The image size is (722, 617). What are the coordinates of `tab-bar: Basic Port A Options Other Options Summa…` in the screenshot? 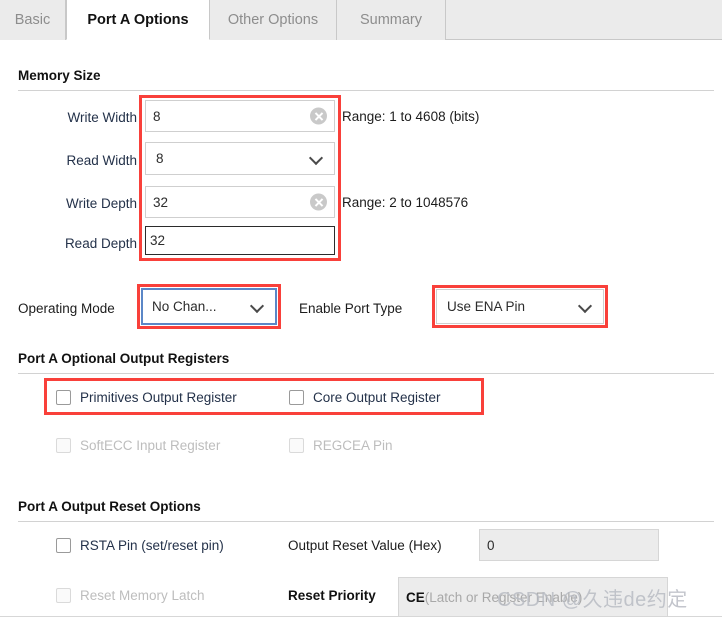 It's located at (361, 20).